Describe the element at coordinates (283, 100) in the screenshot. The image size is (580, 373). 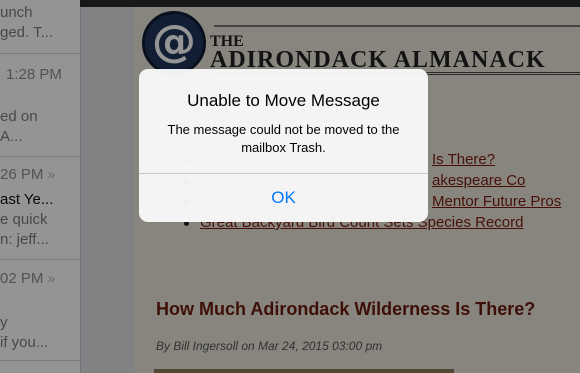
I see `alert-title: Unable to Move Message` at that location.